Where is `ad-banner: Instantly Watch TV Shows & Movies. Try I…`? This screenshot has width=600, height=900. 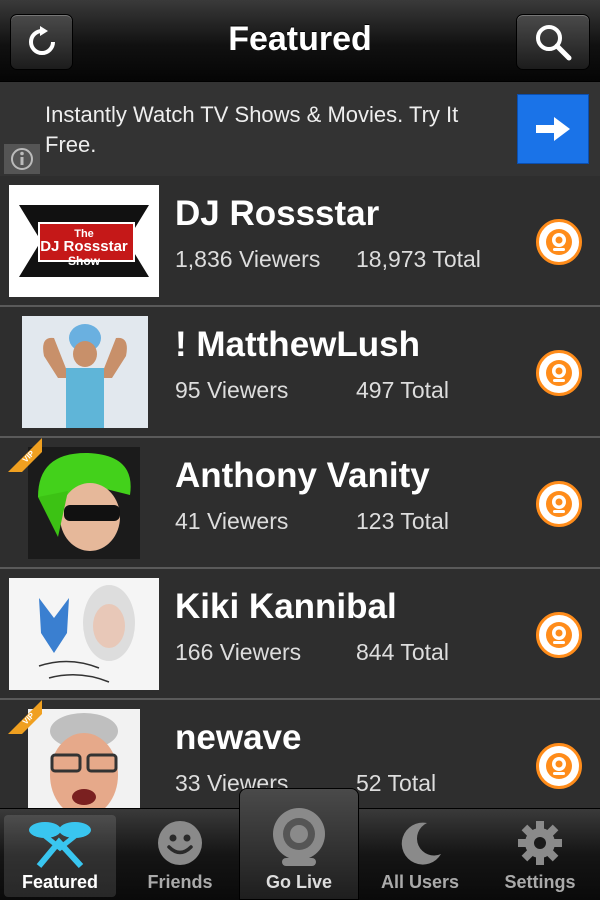 ad-banner: Instantly Watch TV Shows & Movies. Try I… is located at coordinates (300, 129).